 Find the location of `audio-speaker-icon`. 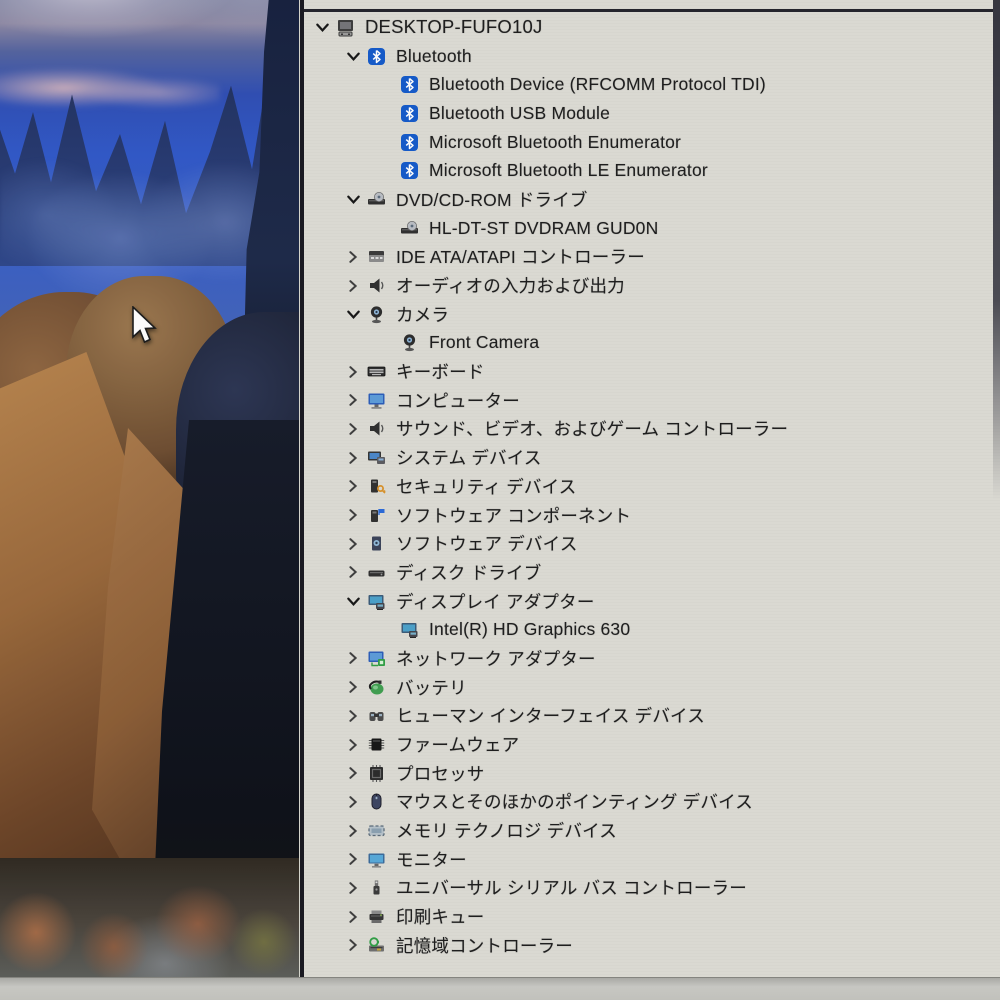

audio-speaker-icon is located at coordinates (376, 428).